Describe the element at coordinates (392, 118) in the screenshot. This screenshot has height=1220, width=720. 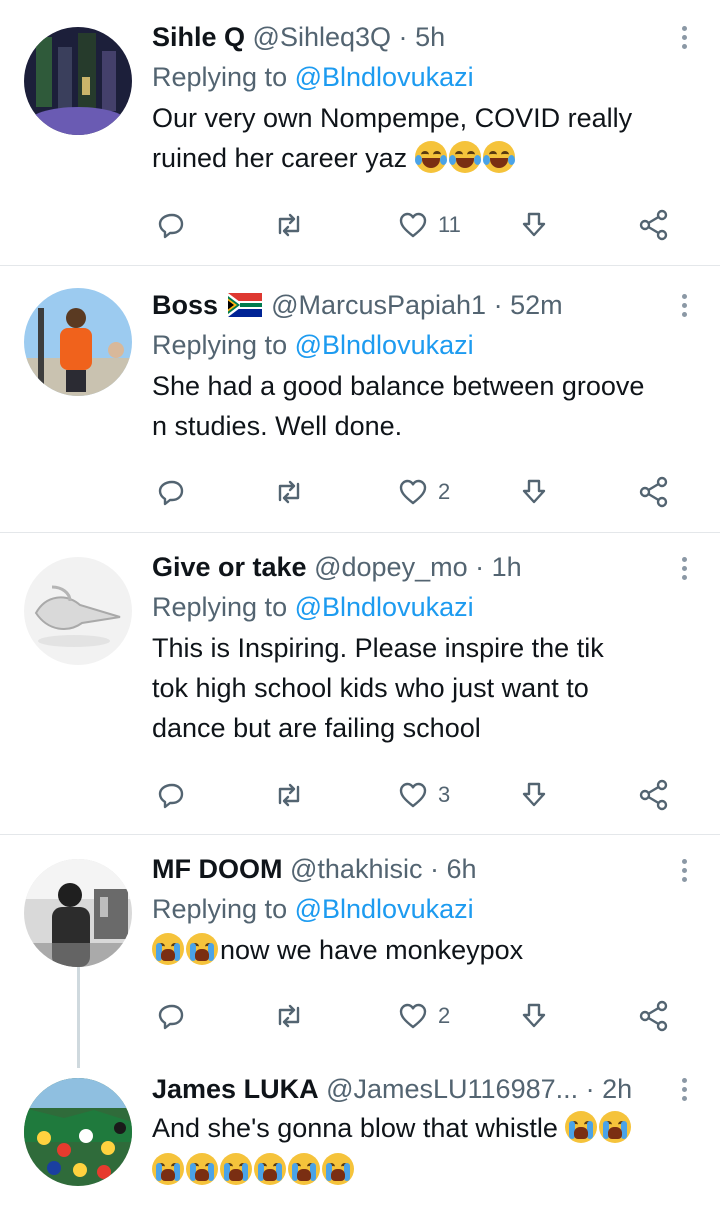
I see `tweet-text-line: Our very own Nompempe, COVID really` at that location.